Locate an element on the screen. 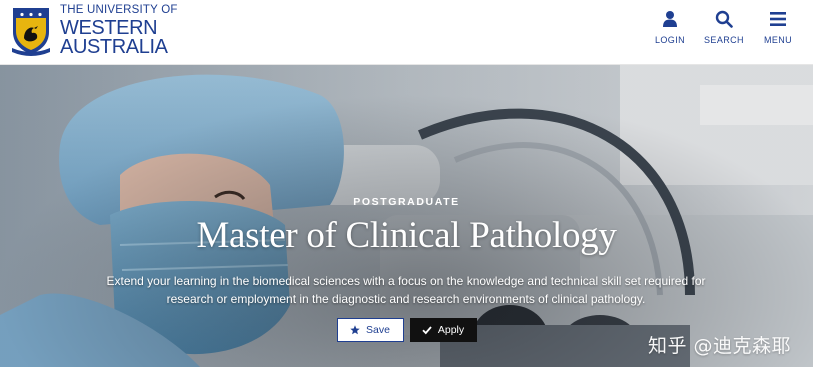 Image resolution: width=813 pixels, height=367 pixels. logo-line-1: THE UNIVERSITY OF is located at coordinates (119, 10).